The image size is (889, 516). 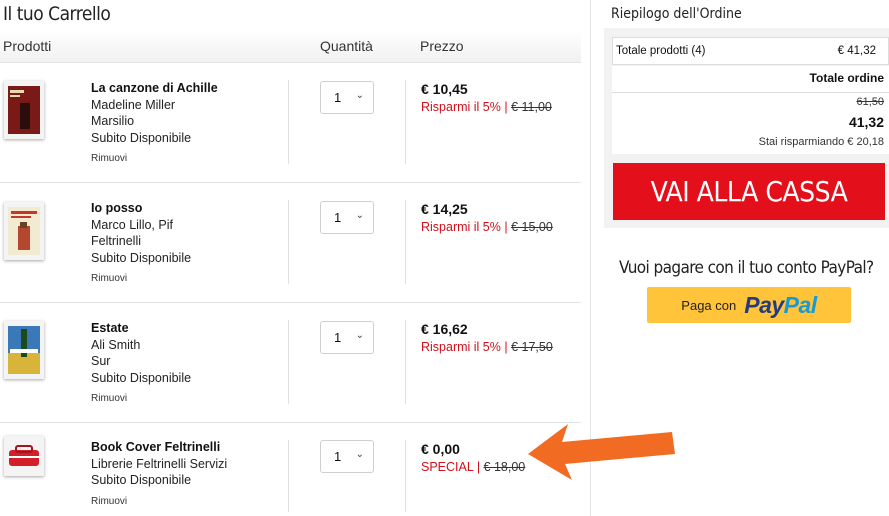 I want to click on summary-divider, so click(x=750, y=92).